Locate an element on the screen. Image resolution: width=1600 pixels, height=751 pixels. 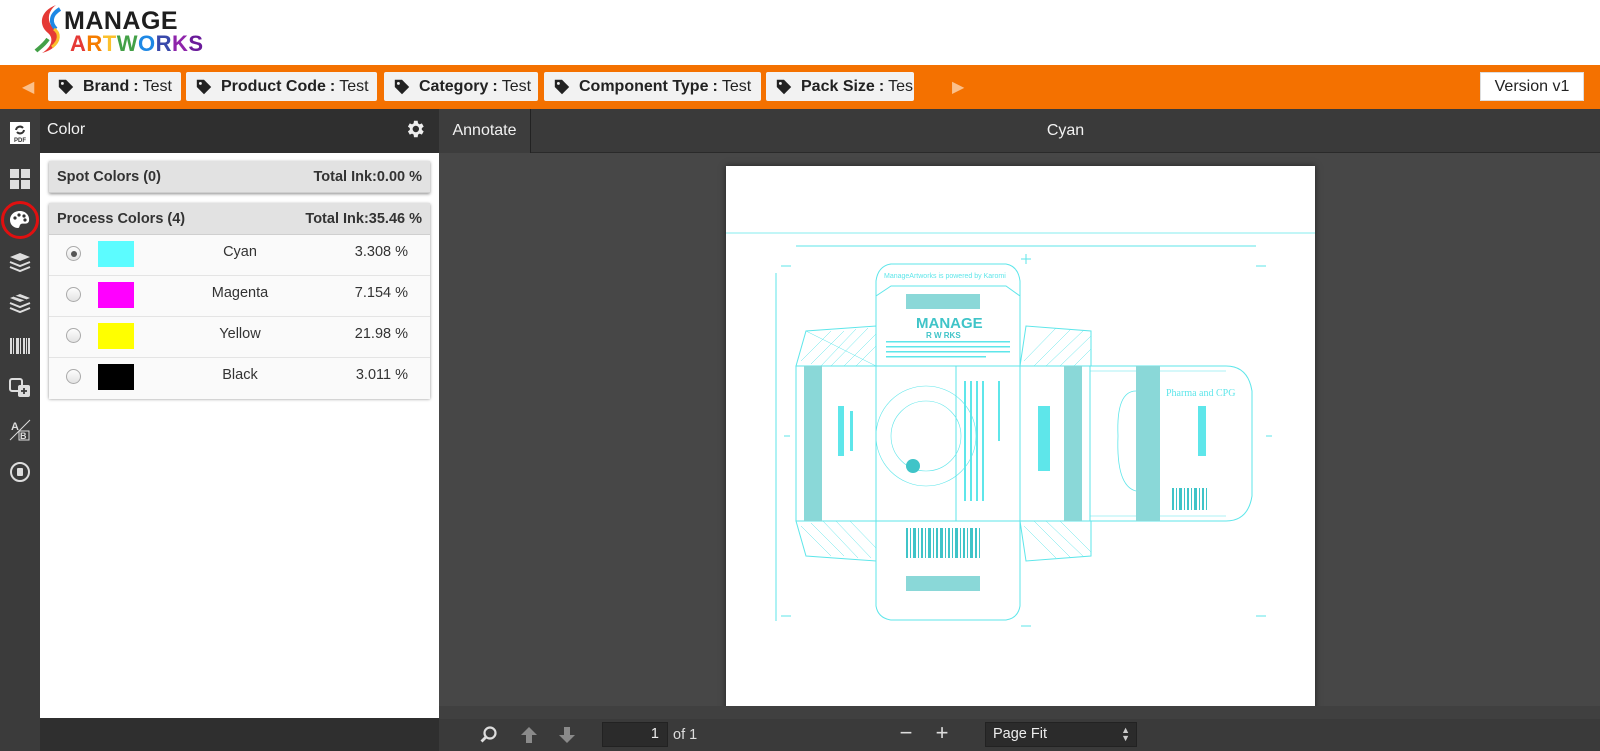
metadata-tag: Product Code: Test is located at coordinates (281, 86).